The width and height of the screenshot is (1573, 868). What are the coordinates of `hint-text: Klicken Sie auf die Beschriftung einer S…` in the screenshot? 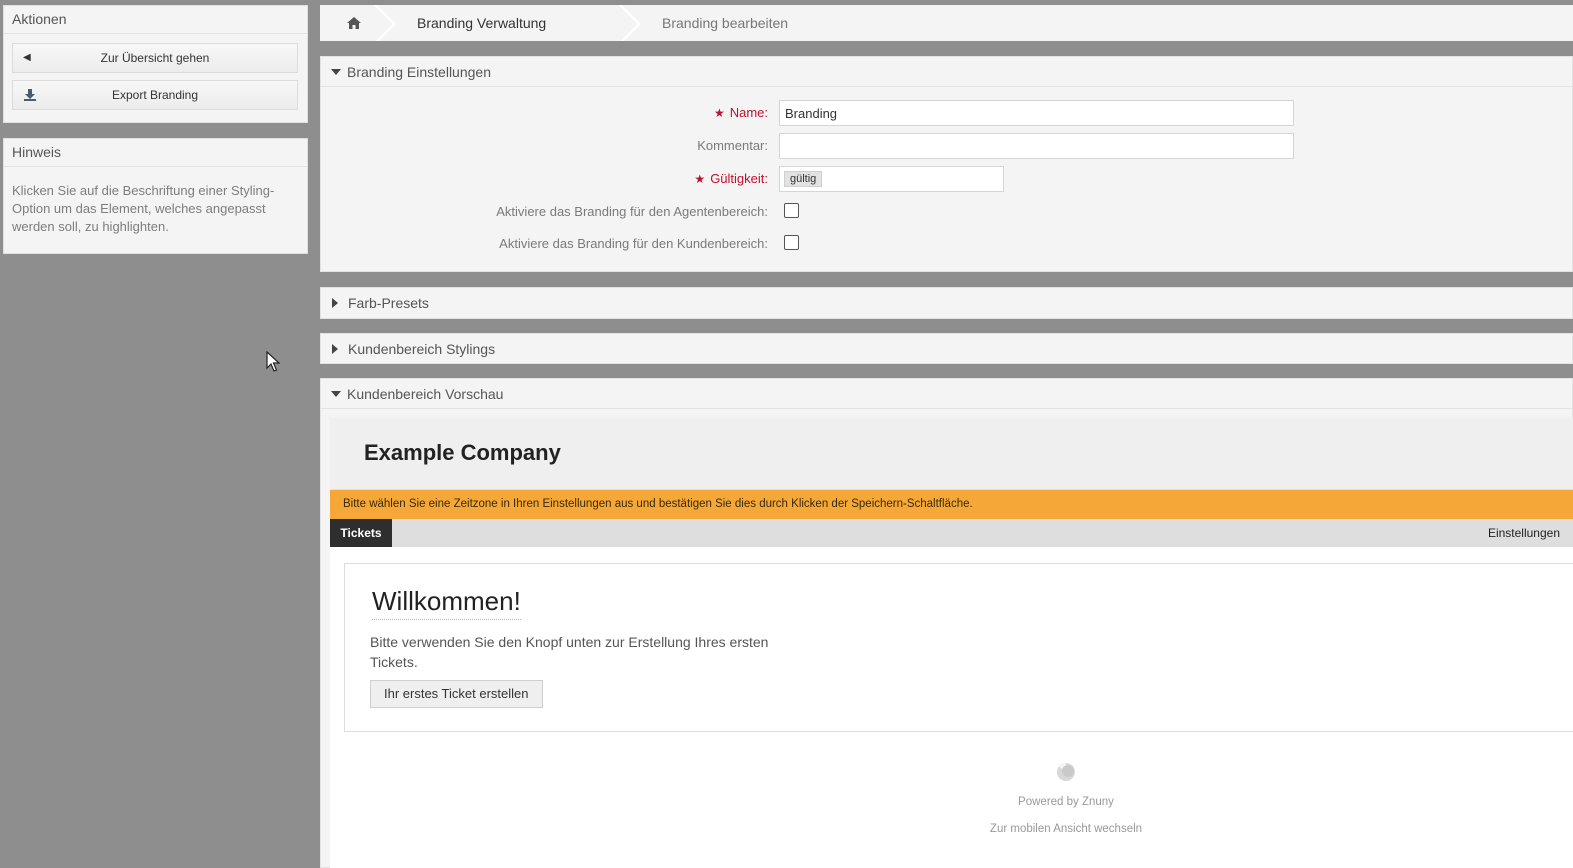 It's located at (143, 208).